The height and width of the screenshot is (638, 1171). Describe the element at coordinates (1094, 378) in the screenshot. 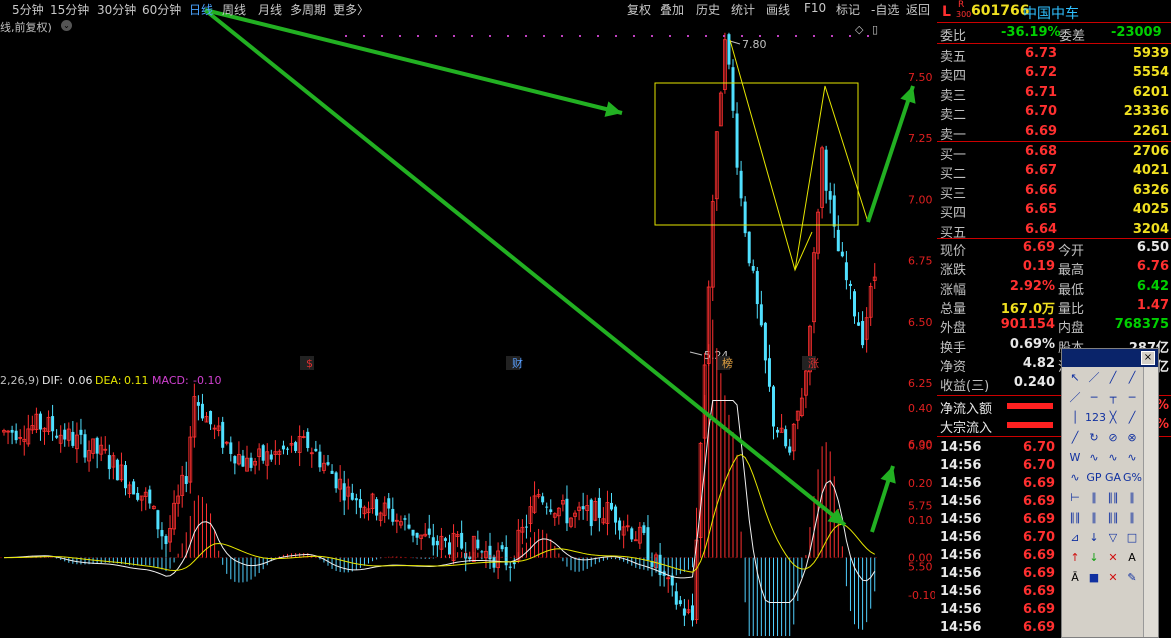

I see `drawing-tool-1: ／` at that location.